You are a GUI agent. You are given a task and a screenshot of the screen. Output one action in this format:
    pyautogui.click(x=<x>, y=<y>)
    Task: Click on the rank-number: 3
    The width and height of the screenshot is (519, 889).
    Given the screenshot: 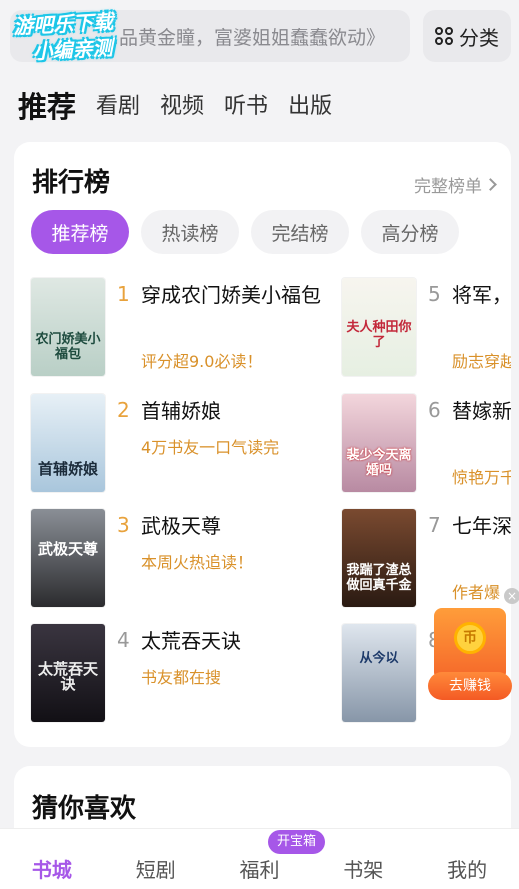 What is the action you would take?
    pyautogui.click(x=123, y=525)
    